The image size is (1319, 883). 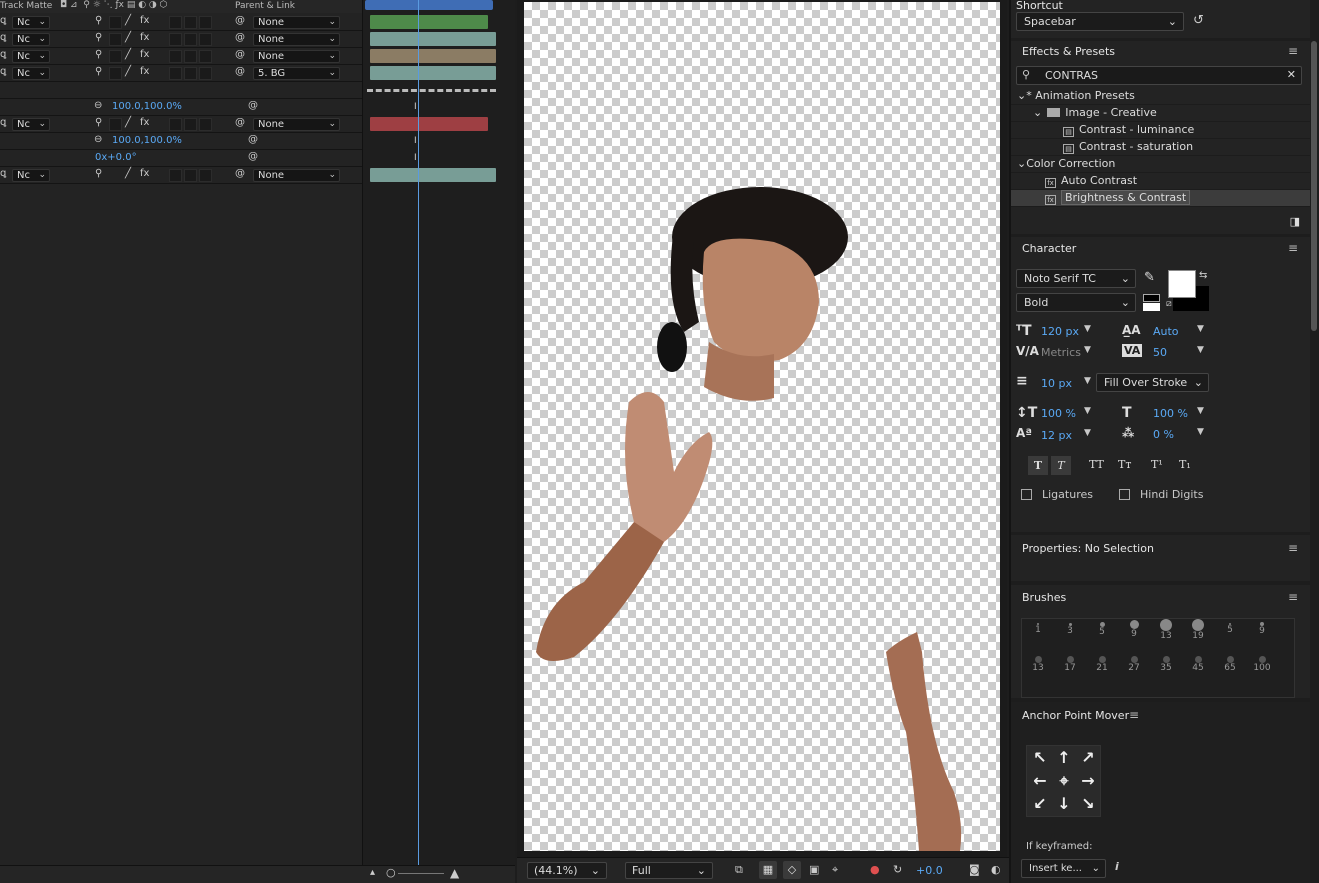 What do you see at coordinates (739, 870) in the screenshot?
I see `snapshot-region-icon: ⧉` at bounding box center [739, 870].